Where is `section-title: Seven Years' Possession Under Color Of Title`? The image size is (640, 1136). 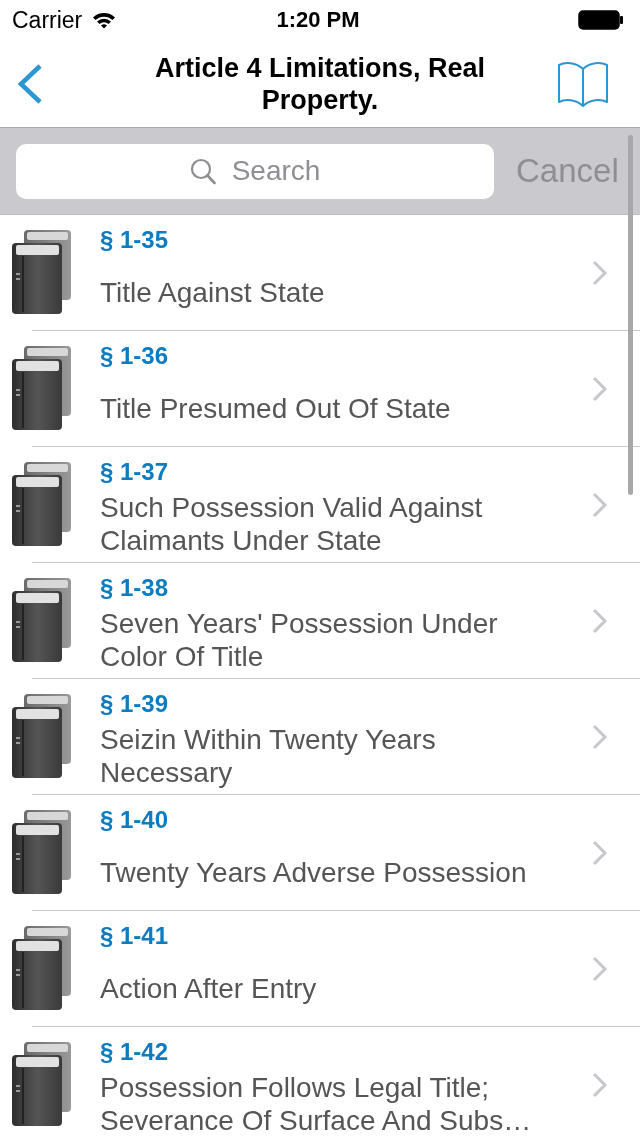 section-title: Seven Years' Possession Under Color Of Title is located at coordinates (299, 640).